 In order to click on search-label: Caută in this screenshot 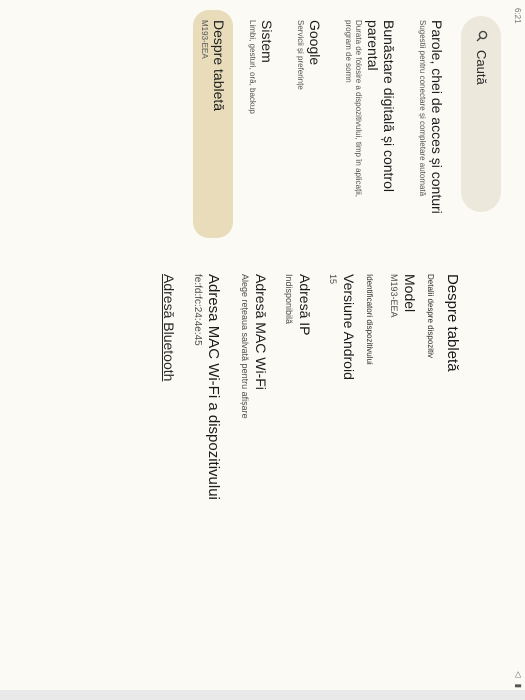, I will do `click(481, 67)`.